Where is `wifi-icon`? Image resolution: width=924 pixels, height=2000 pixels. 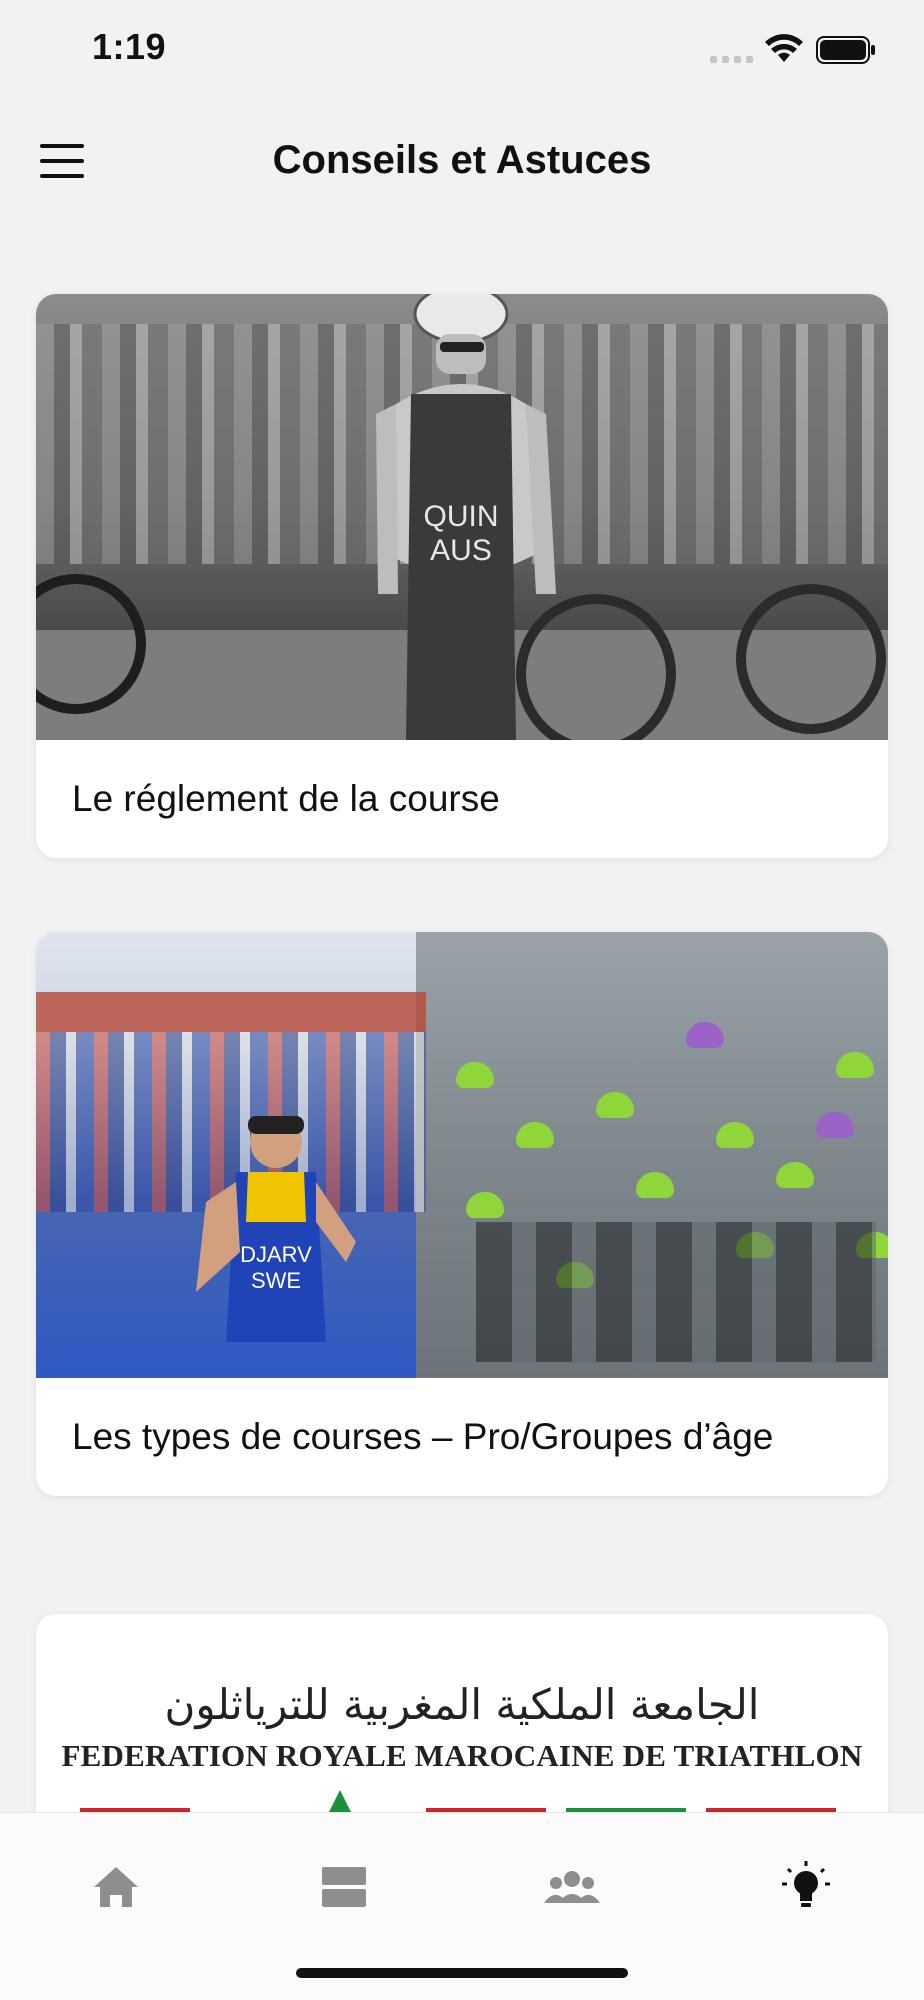
wifi-icon is located at coordinates (784, 48).